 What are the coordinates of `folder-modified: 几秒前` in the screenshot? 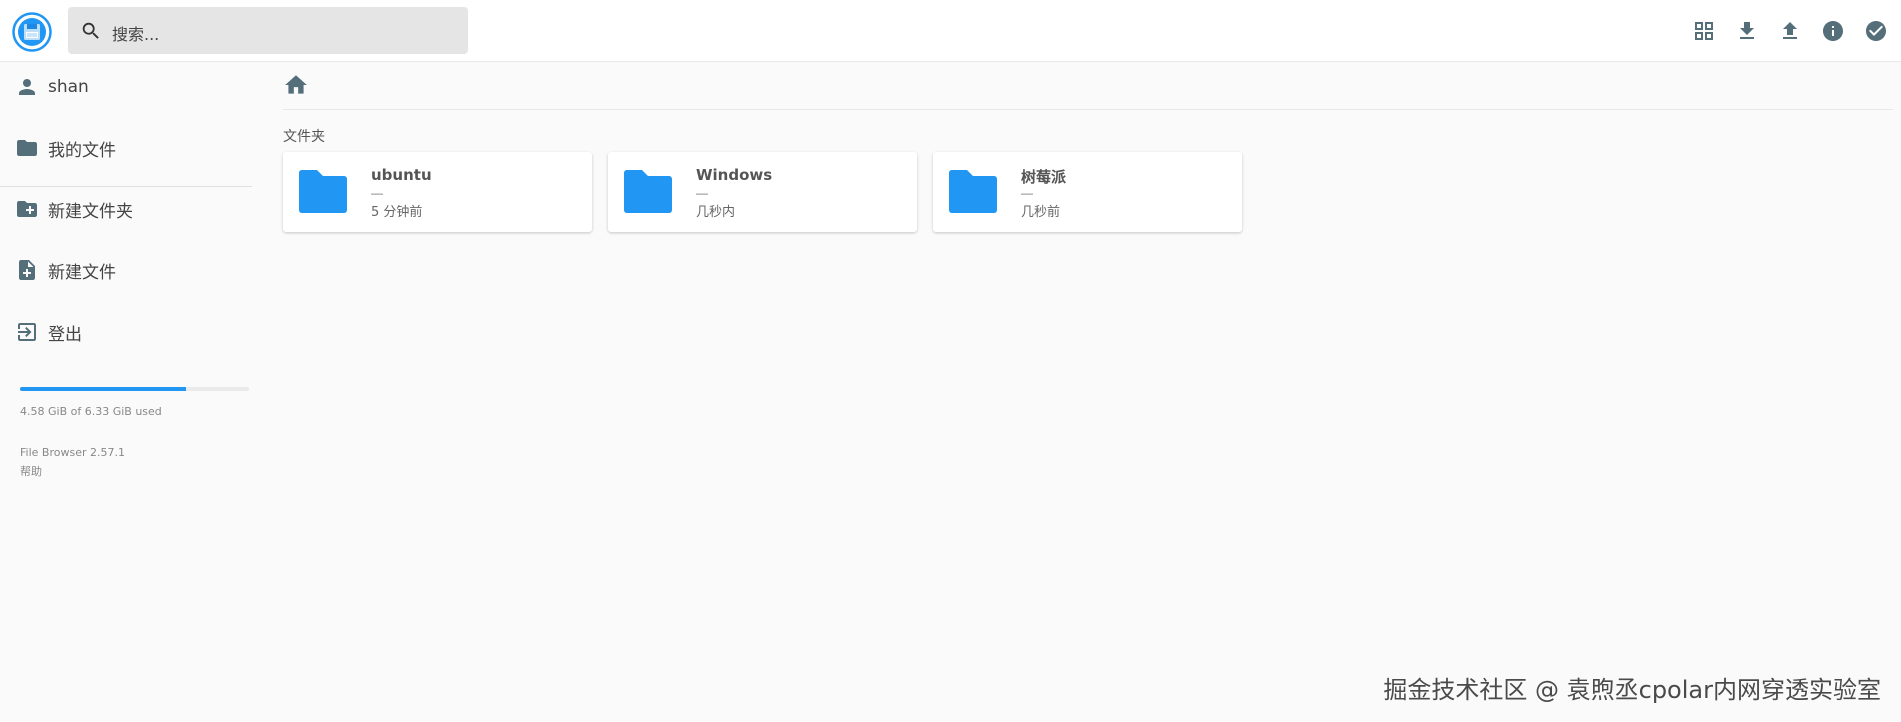 It's located at (1041, 212).